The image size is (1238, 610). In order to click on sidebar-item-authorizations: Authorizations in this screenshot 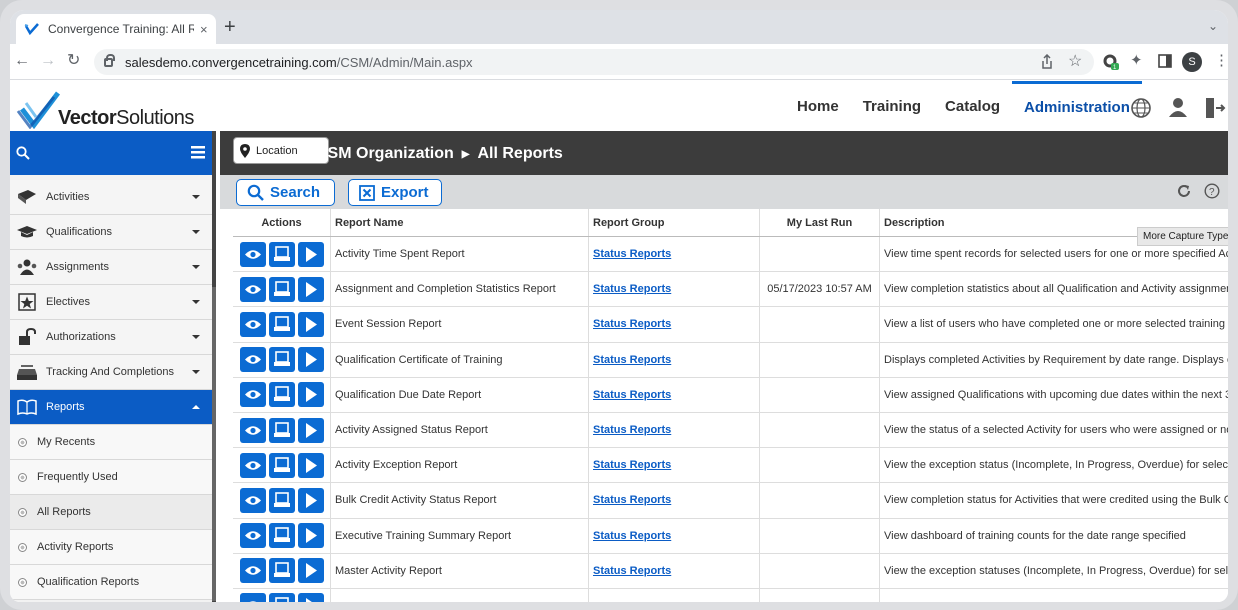, I will do `click(111, 337)`.